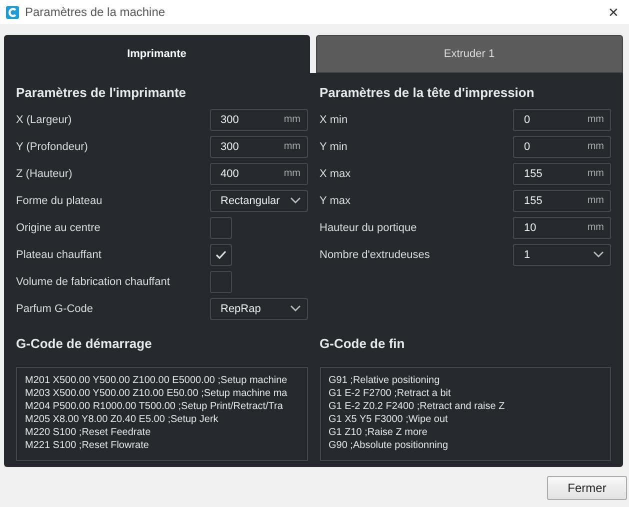  Describe the element at coordinates (334, 146) in the screenshot. I see `setting-label: Y min` at that location.